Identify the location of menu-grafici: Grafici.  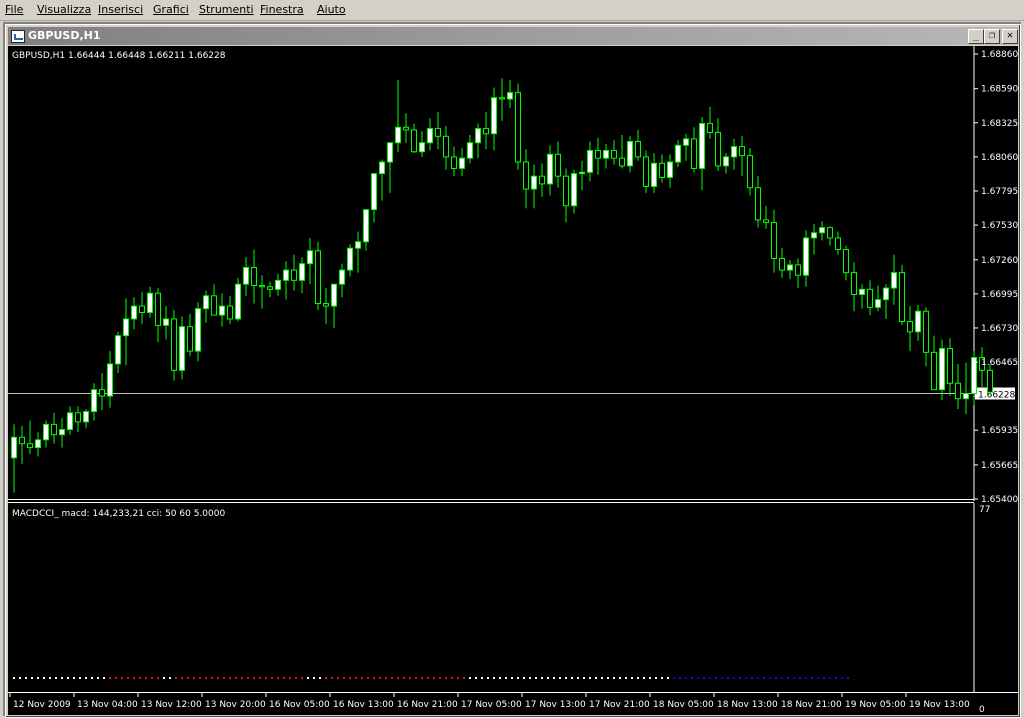
(171, 9).